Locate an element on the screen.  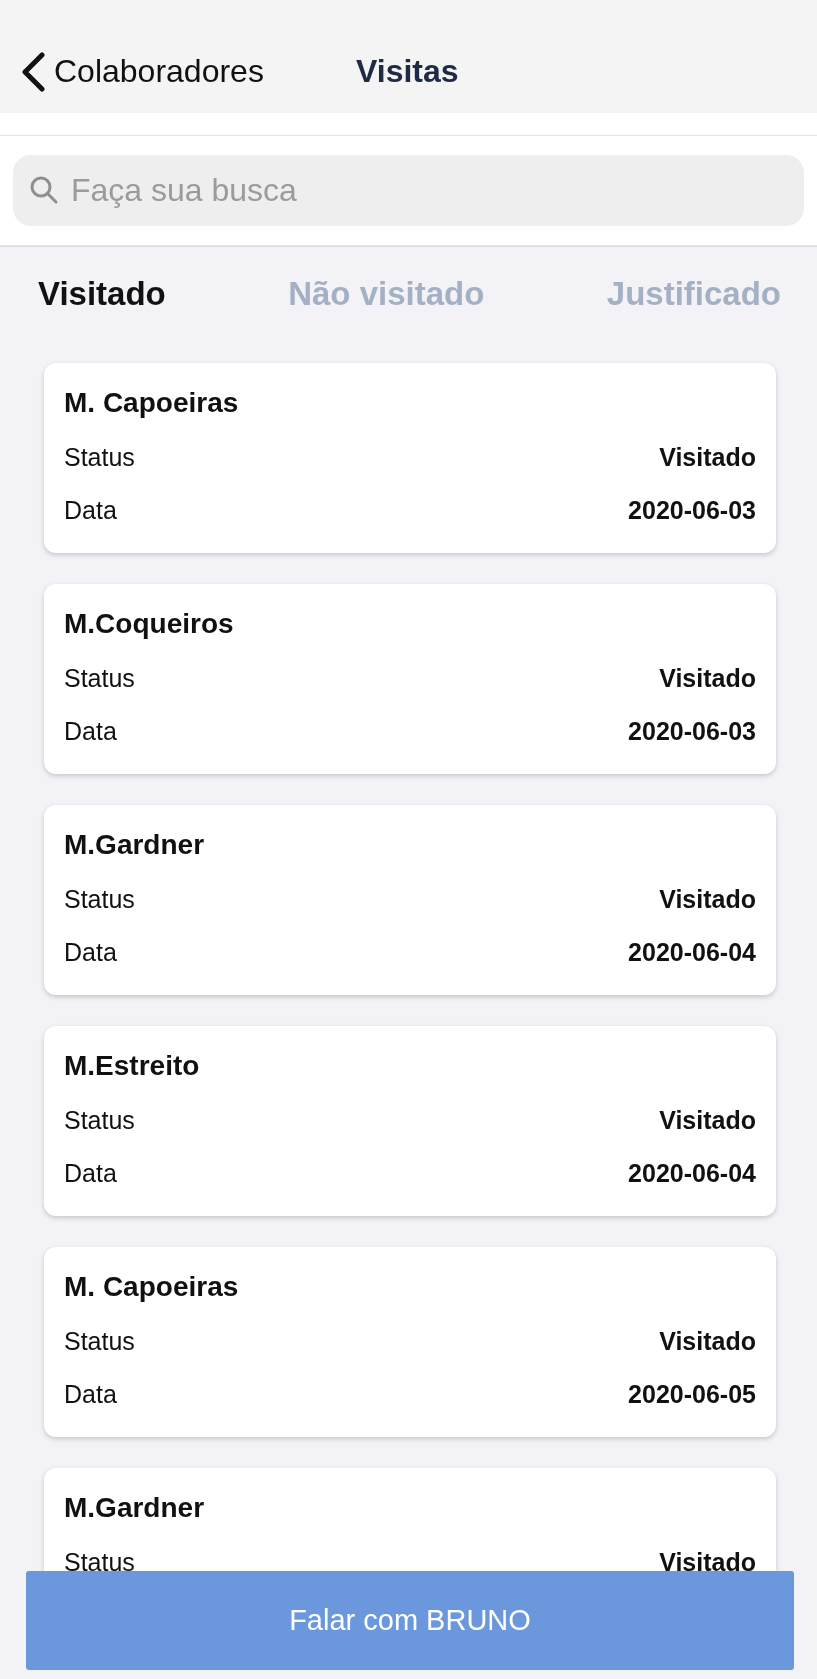
search-field: Faça sua busca is located at coordinates (408, 190).